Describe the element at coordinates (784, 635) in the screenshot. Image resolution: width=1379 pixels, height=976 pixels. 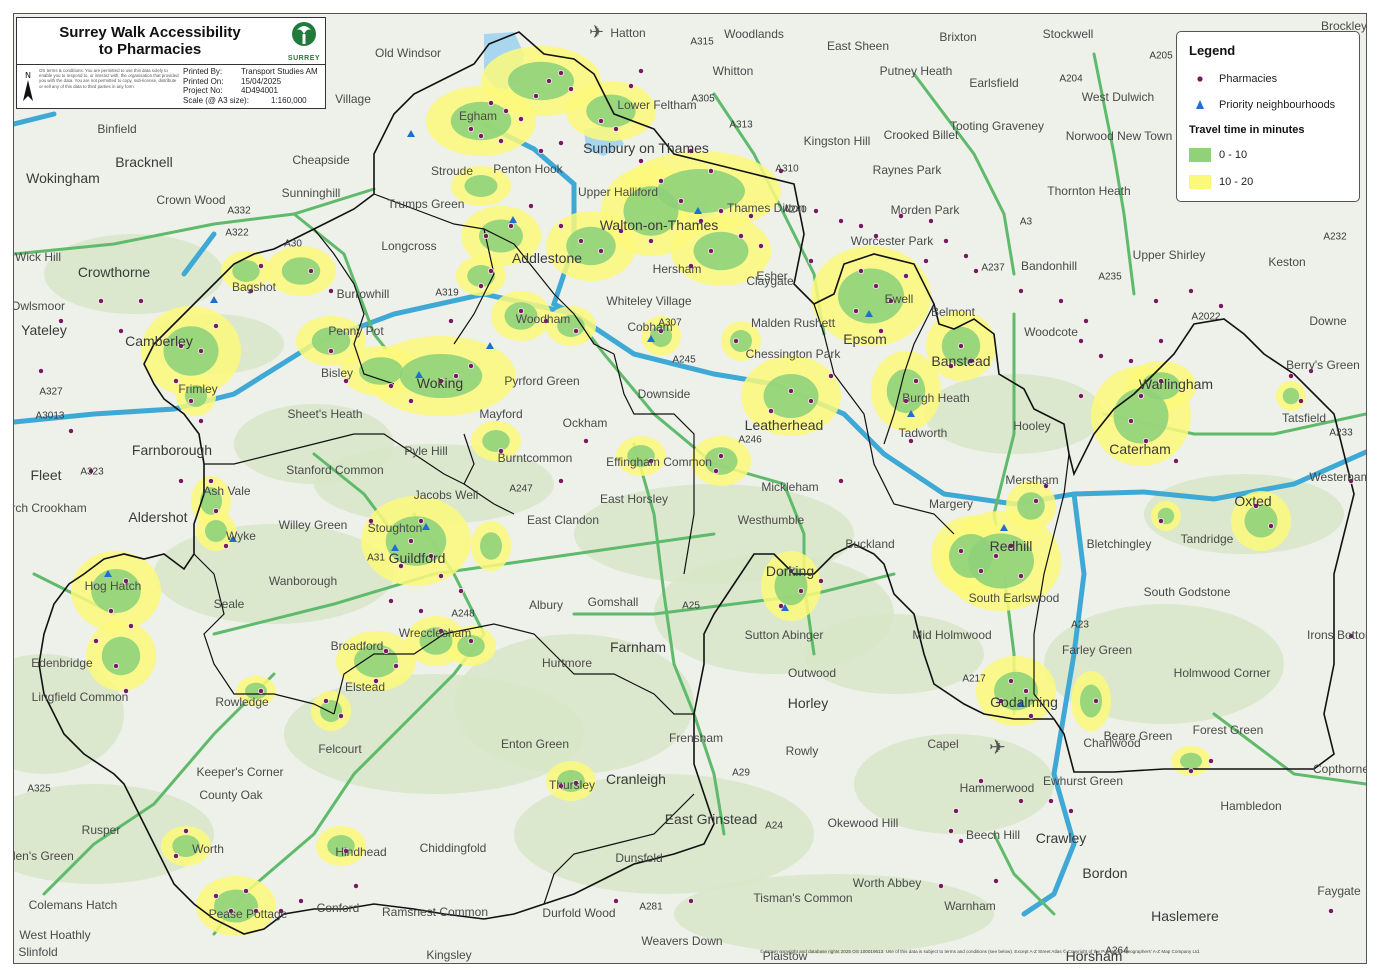
I see `place-label: Sutton Abinger` at that location.